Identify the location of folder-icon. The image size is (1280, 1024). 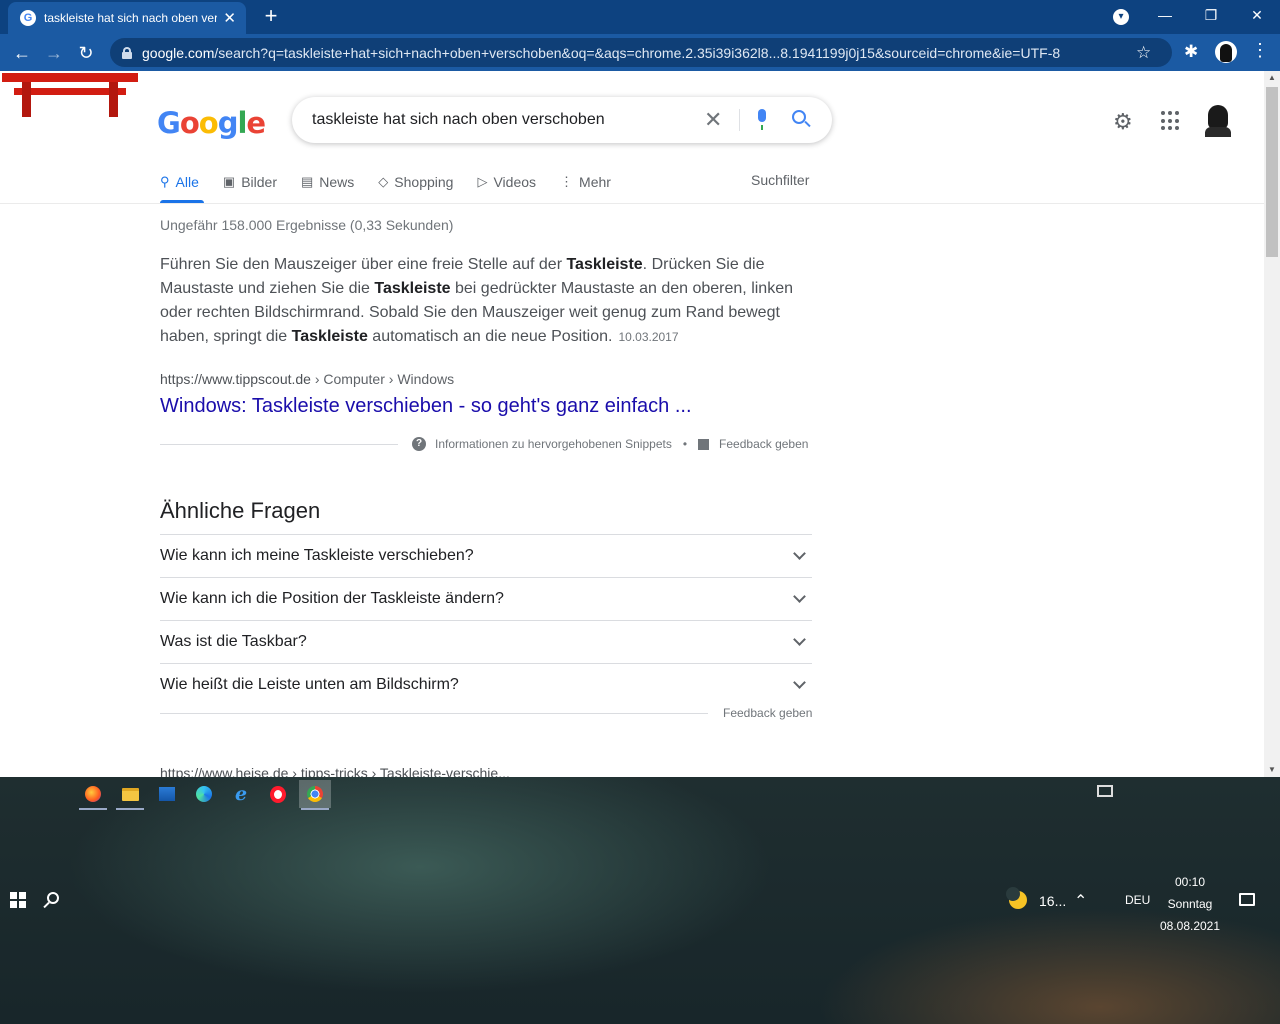
(130, 794).